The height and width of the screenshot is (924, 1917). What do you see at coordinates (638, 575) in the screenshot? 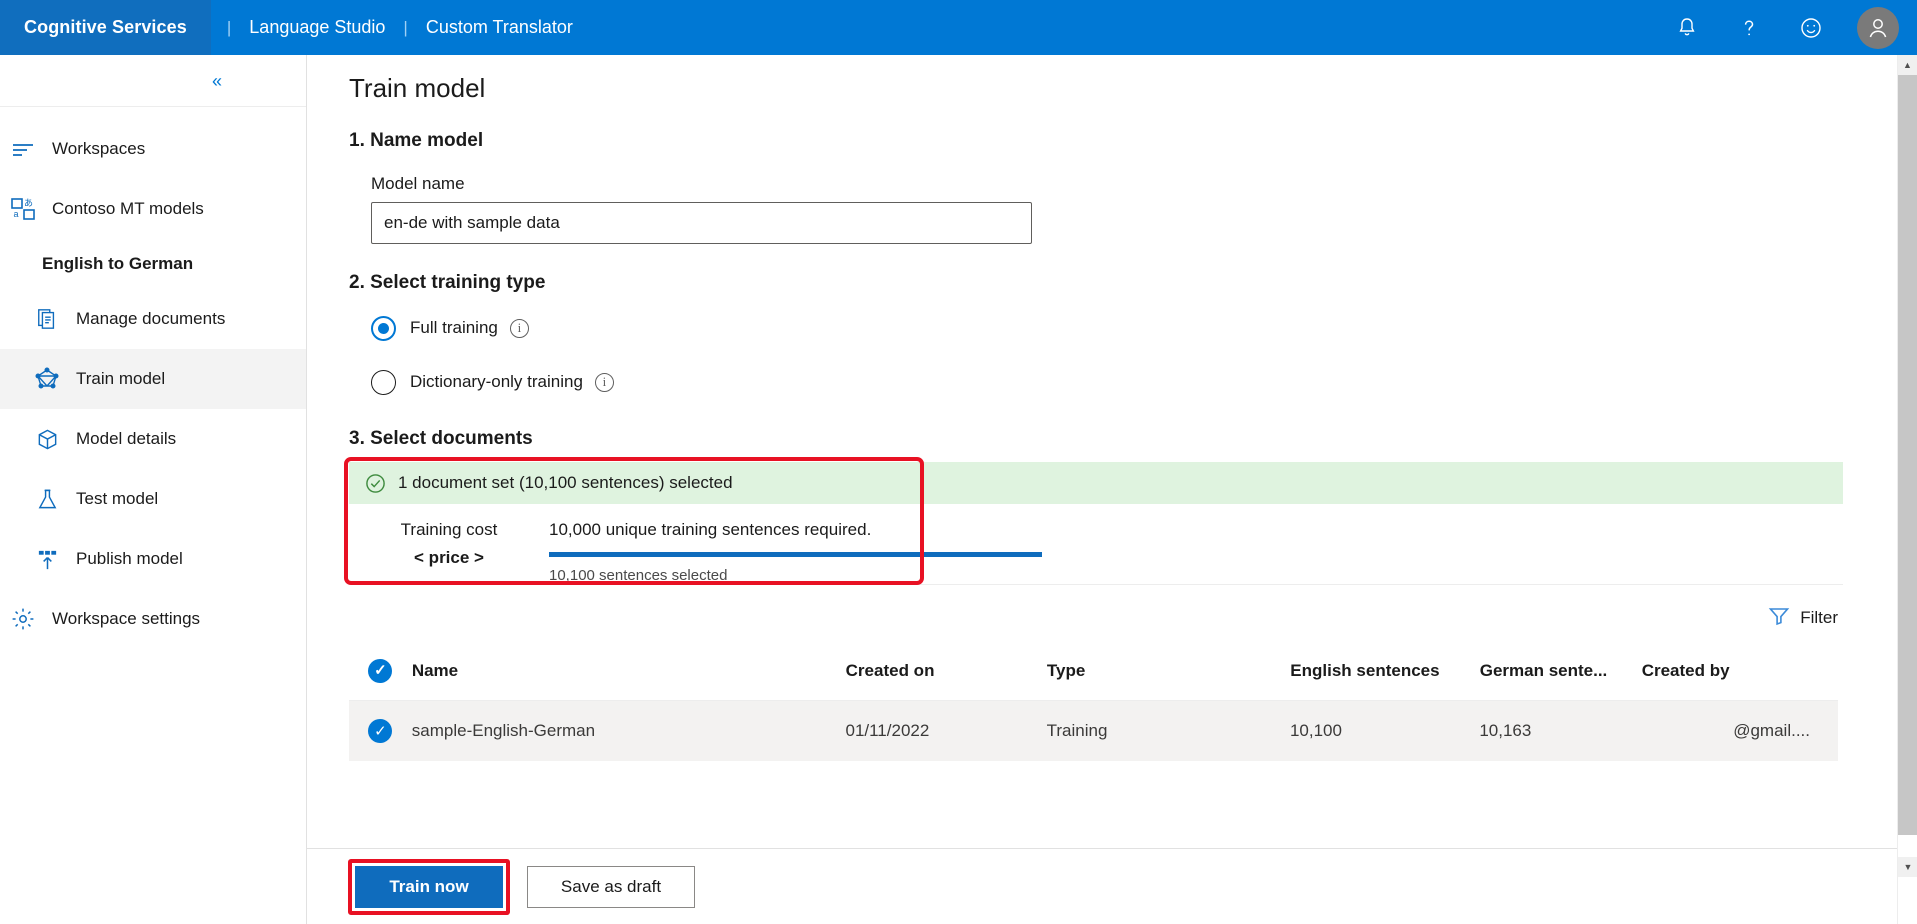
I see `selected-sentences-text: 10,100 sentences selected` at bounding box center [638, 575].